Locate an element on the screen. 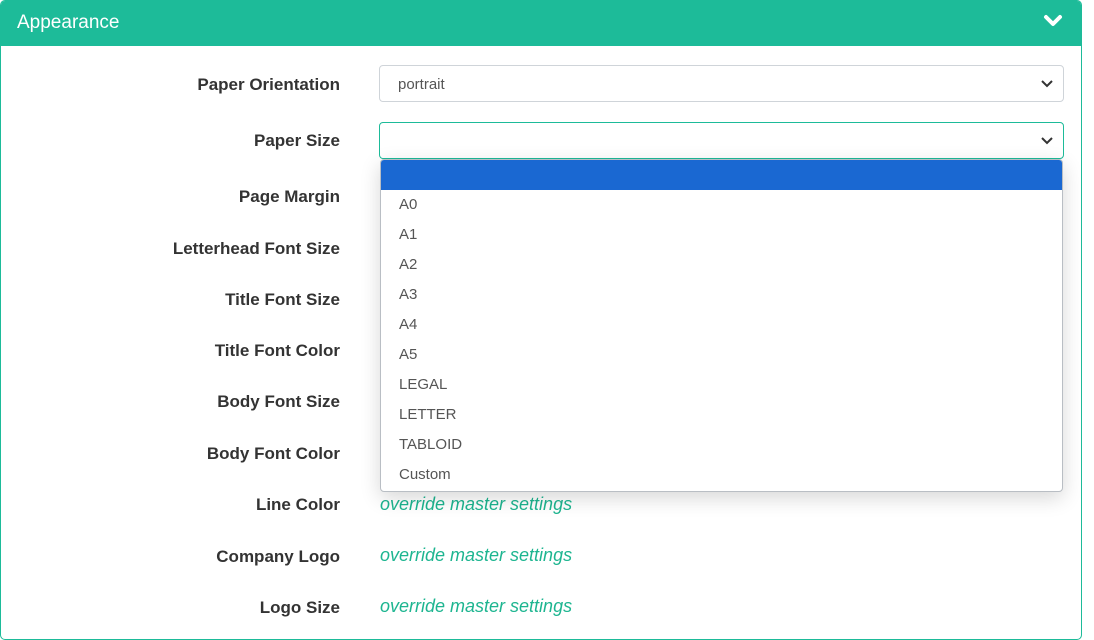 This screenshot has width=1094, height=640. logo-size-label: Logo Size is located at coordinates (299, 607).